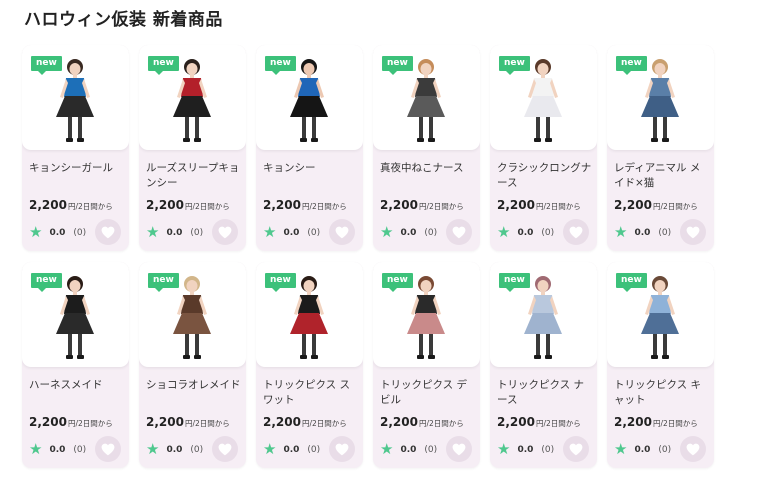  I want to click on product-name: トリックピクス スワット, so click(310, 393).